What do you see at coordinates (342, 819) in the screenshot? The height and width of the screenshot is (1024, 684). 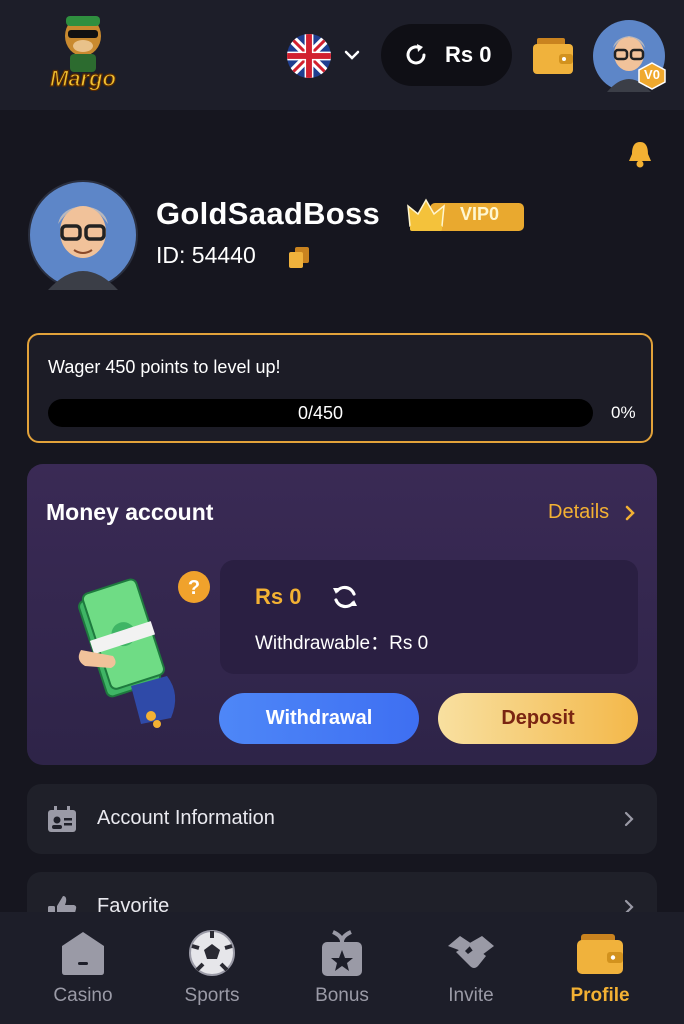 I see `menu-item-account-information: Account Information` at bounding box center [342, 819].